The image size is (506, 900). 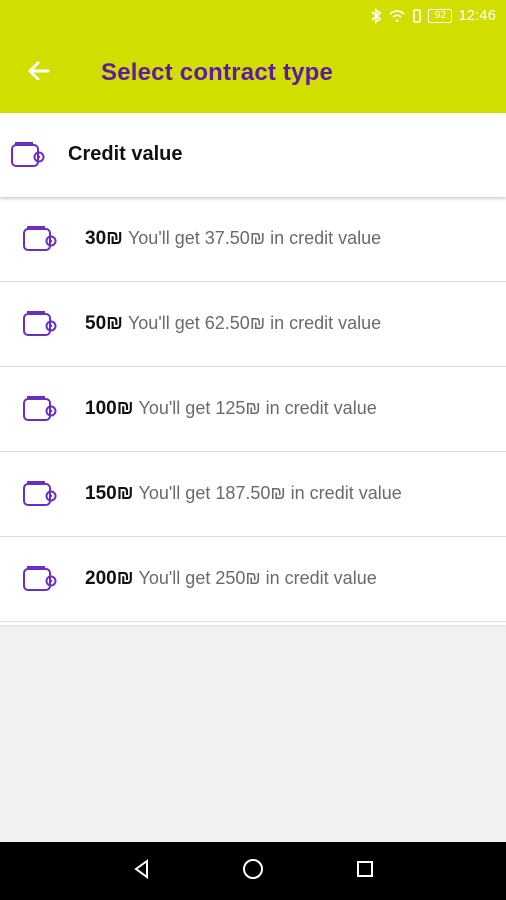 I want to click on option-text: 100₪ You'll get 125₪ in credit value, so click(x=231, y=409).